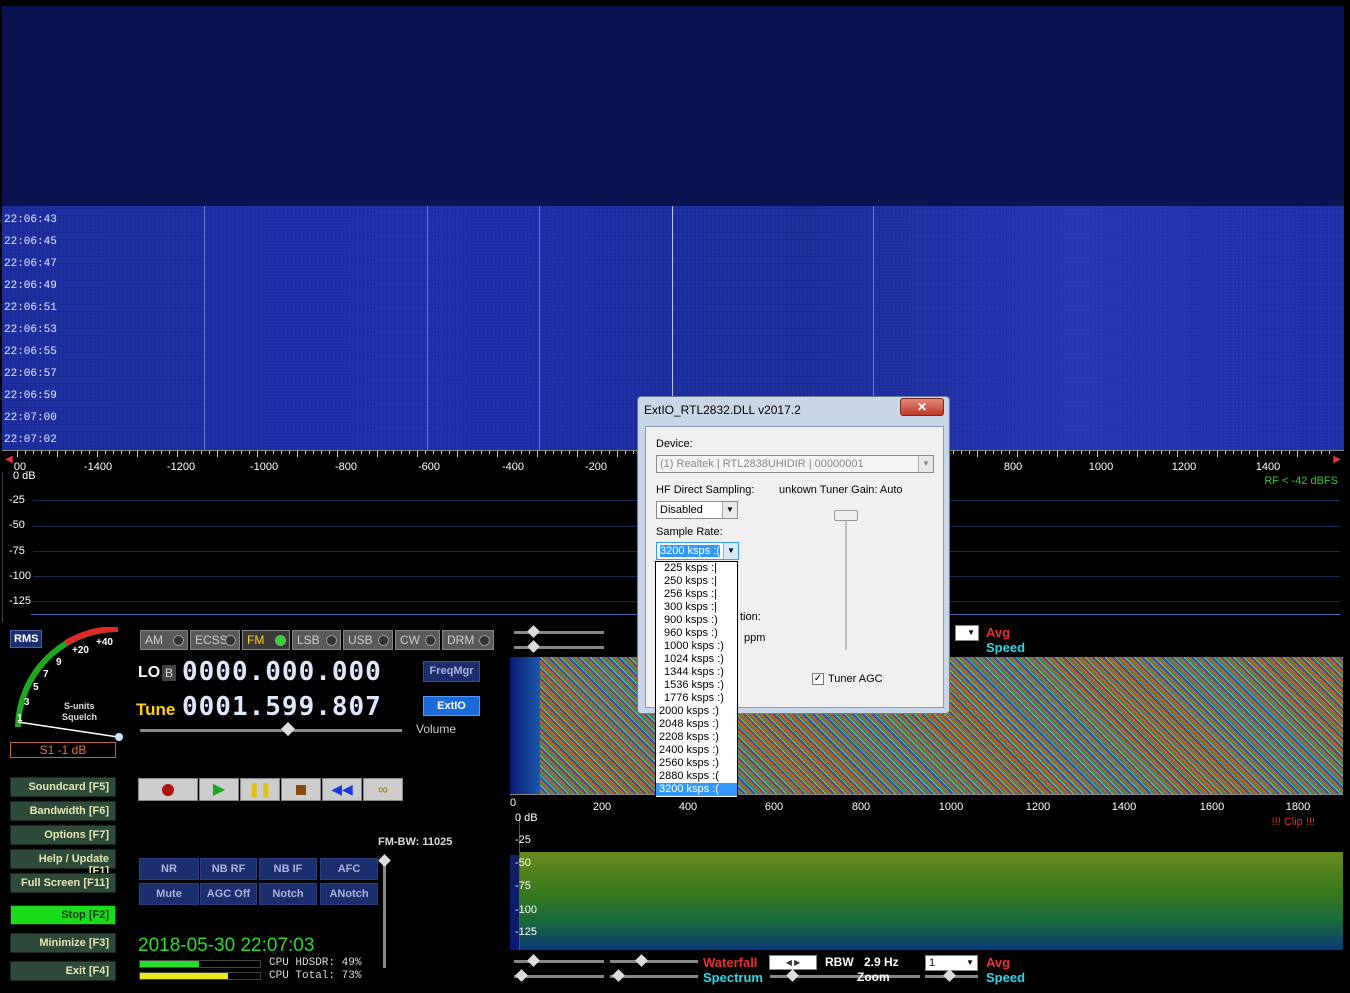 This screenshot has width=1350, height=993. I want to click on lo-label: LO, so click(149, 672).